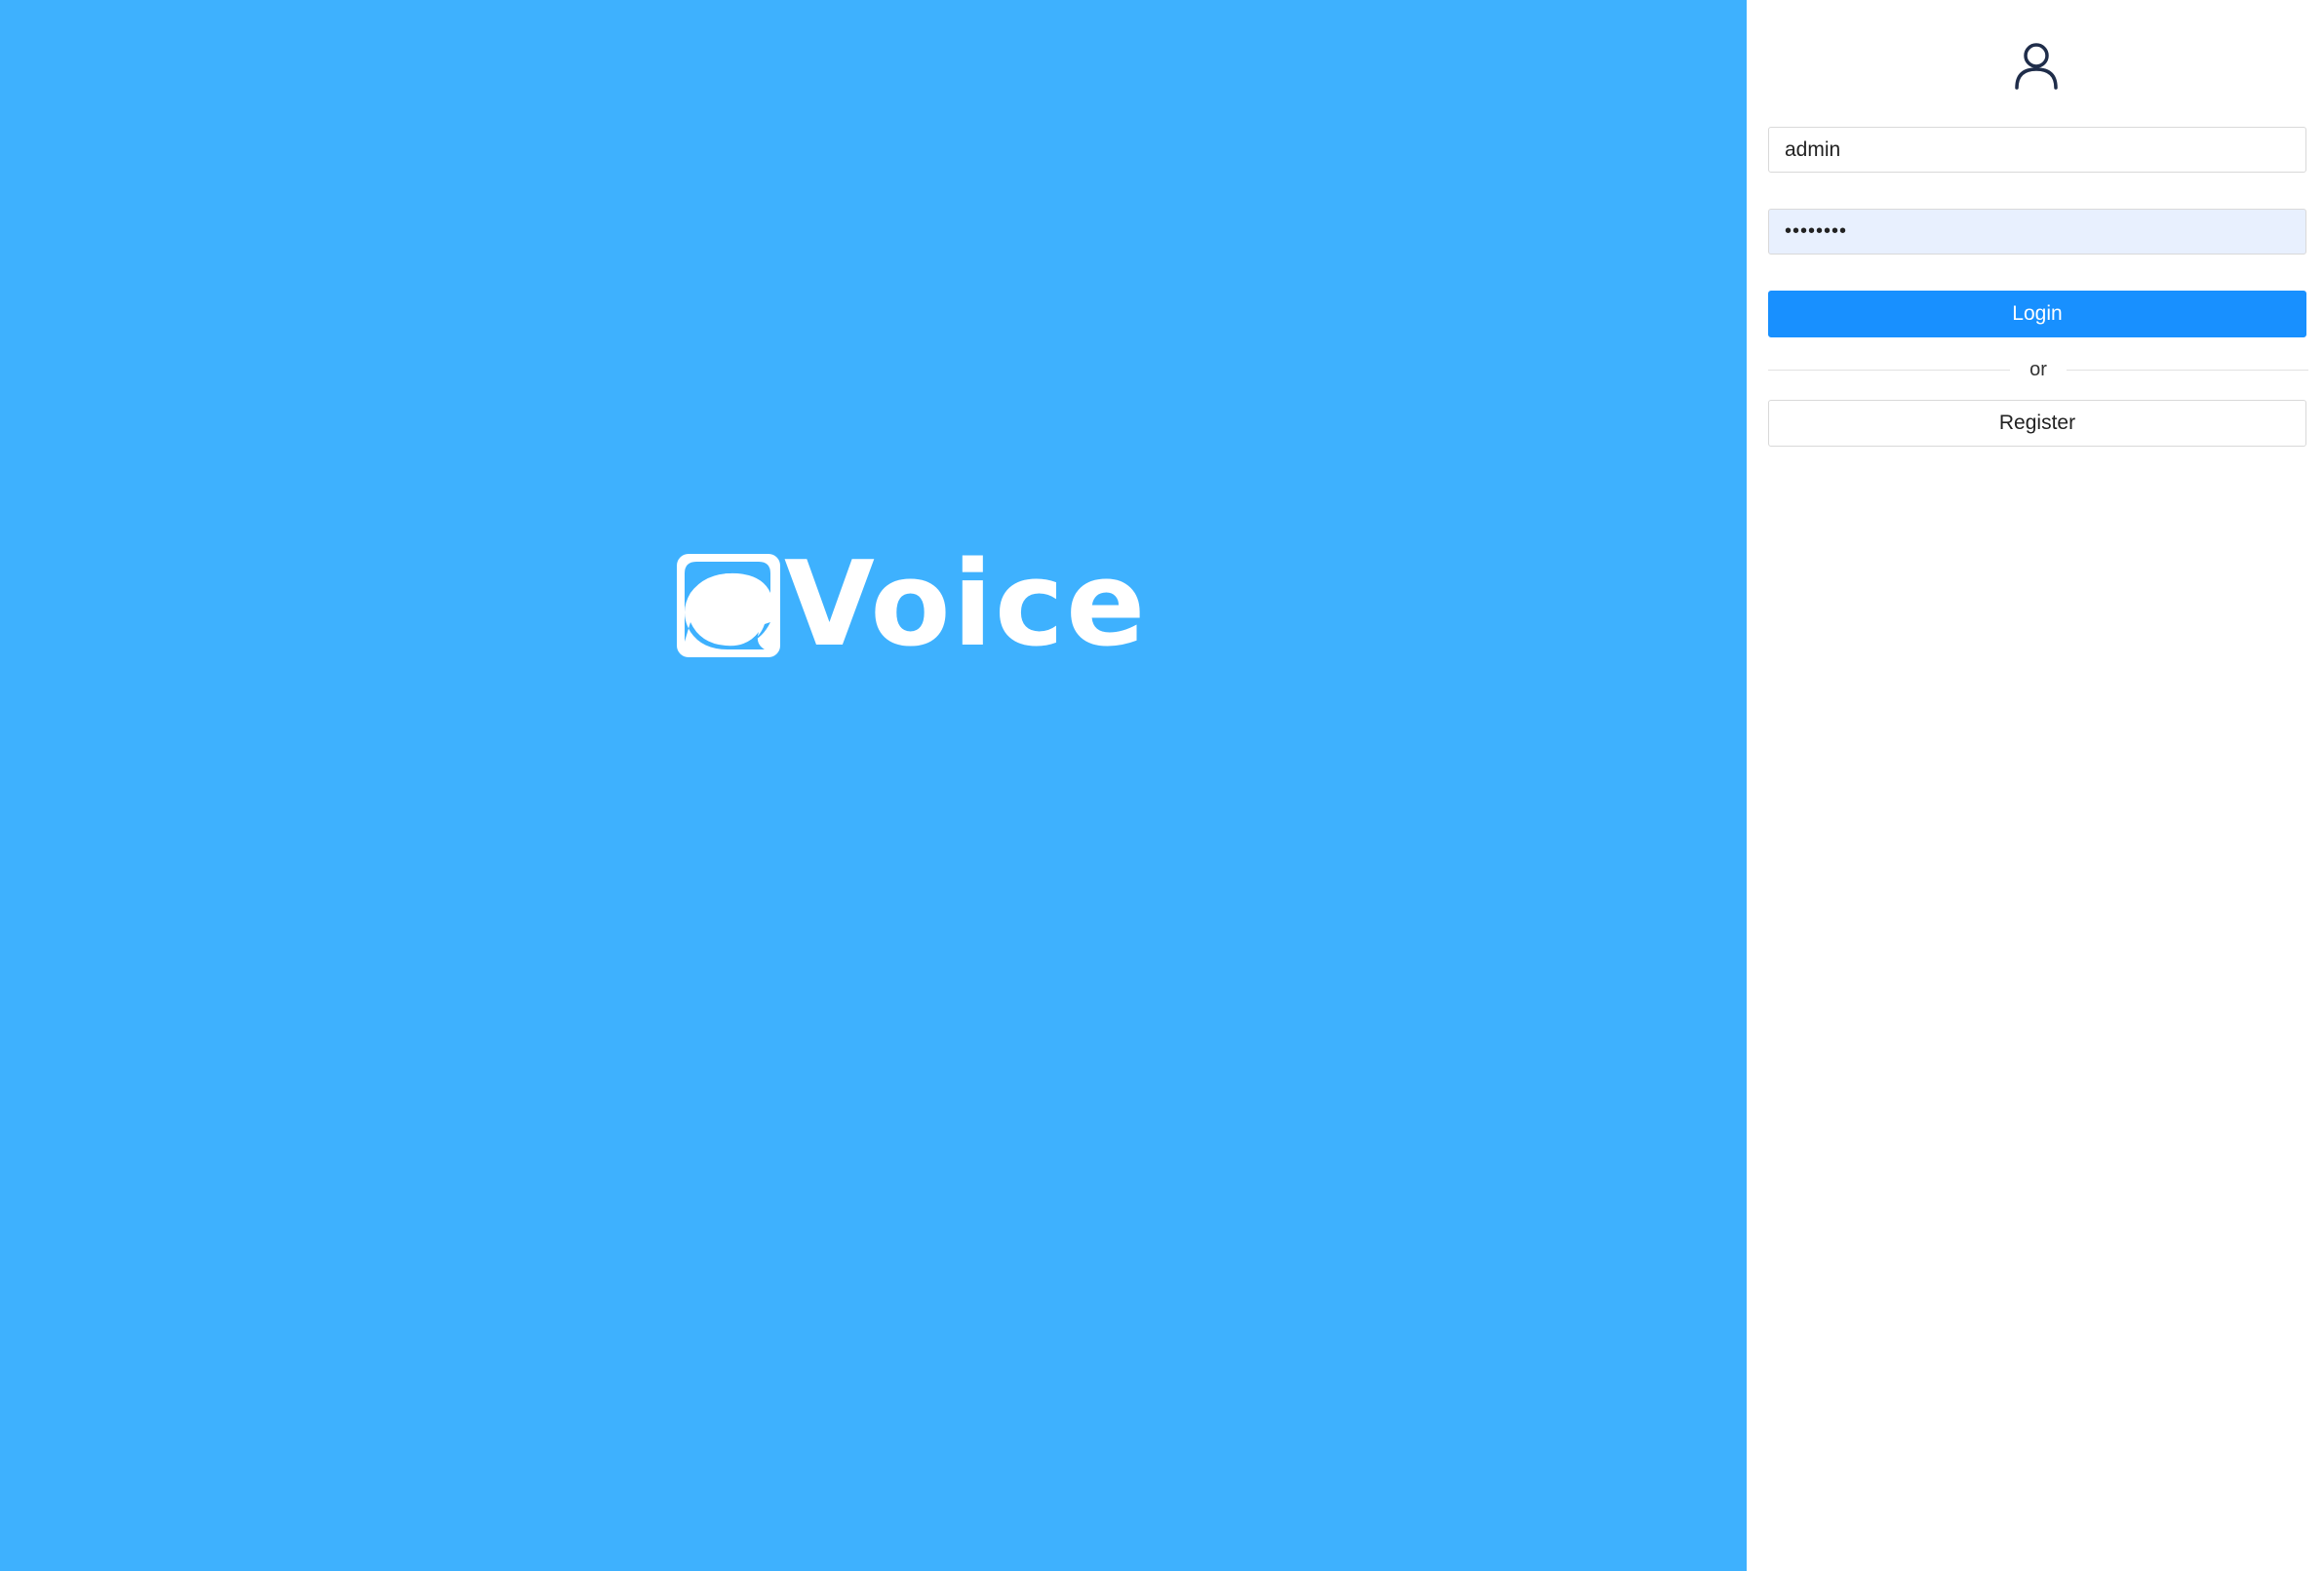  Describe the element at coordinates (966, 605) in the screenshot. I see `brand-name: Voice` at that location.